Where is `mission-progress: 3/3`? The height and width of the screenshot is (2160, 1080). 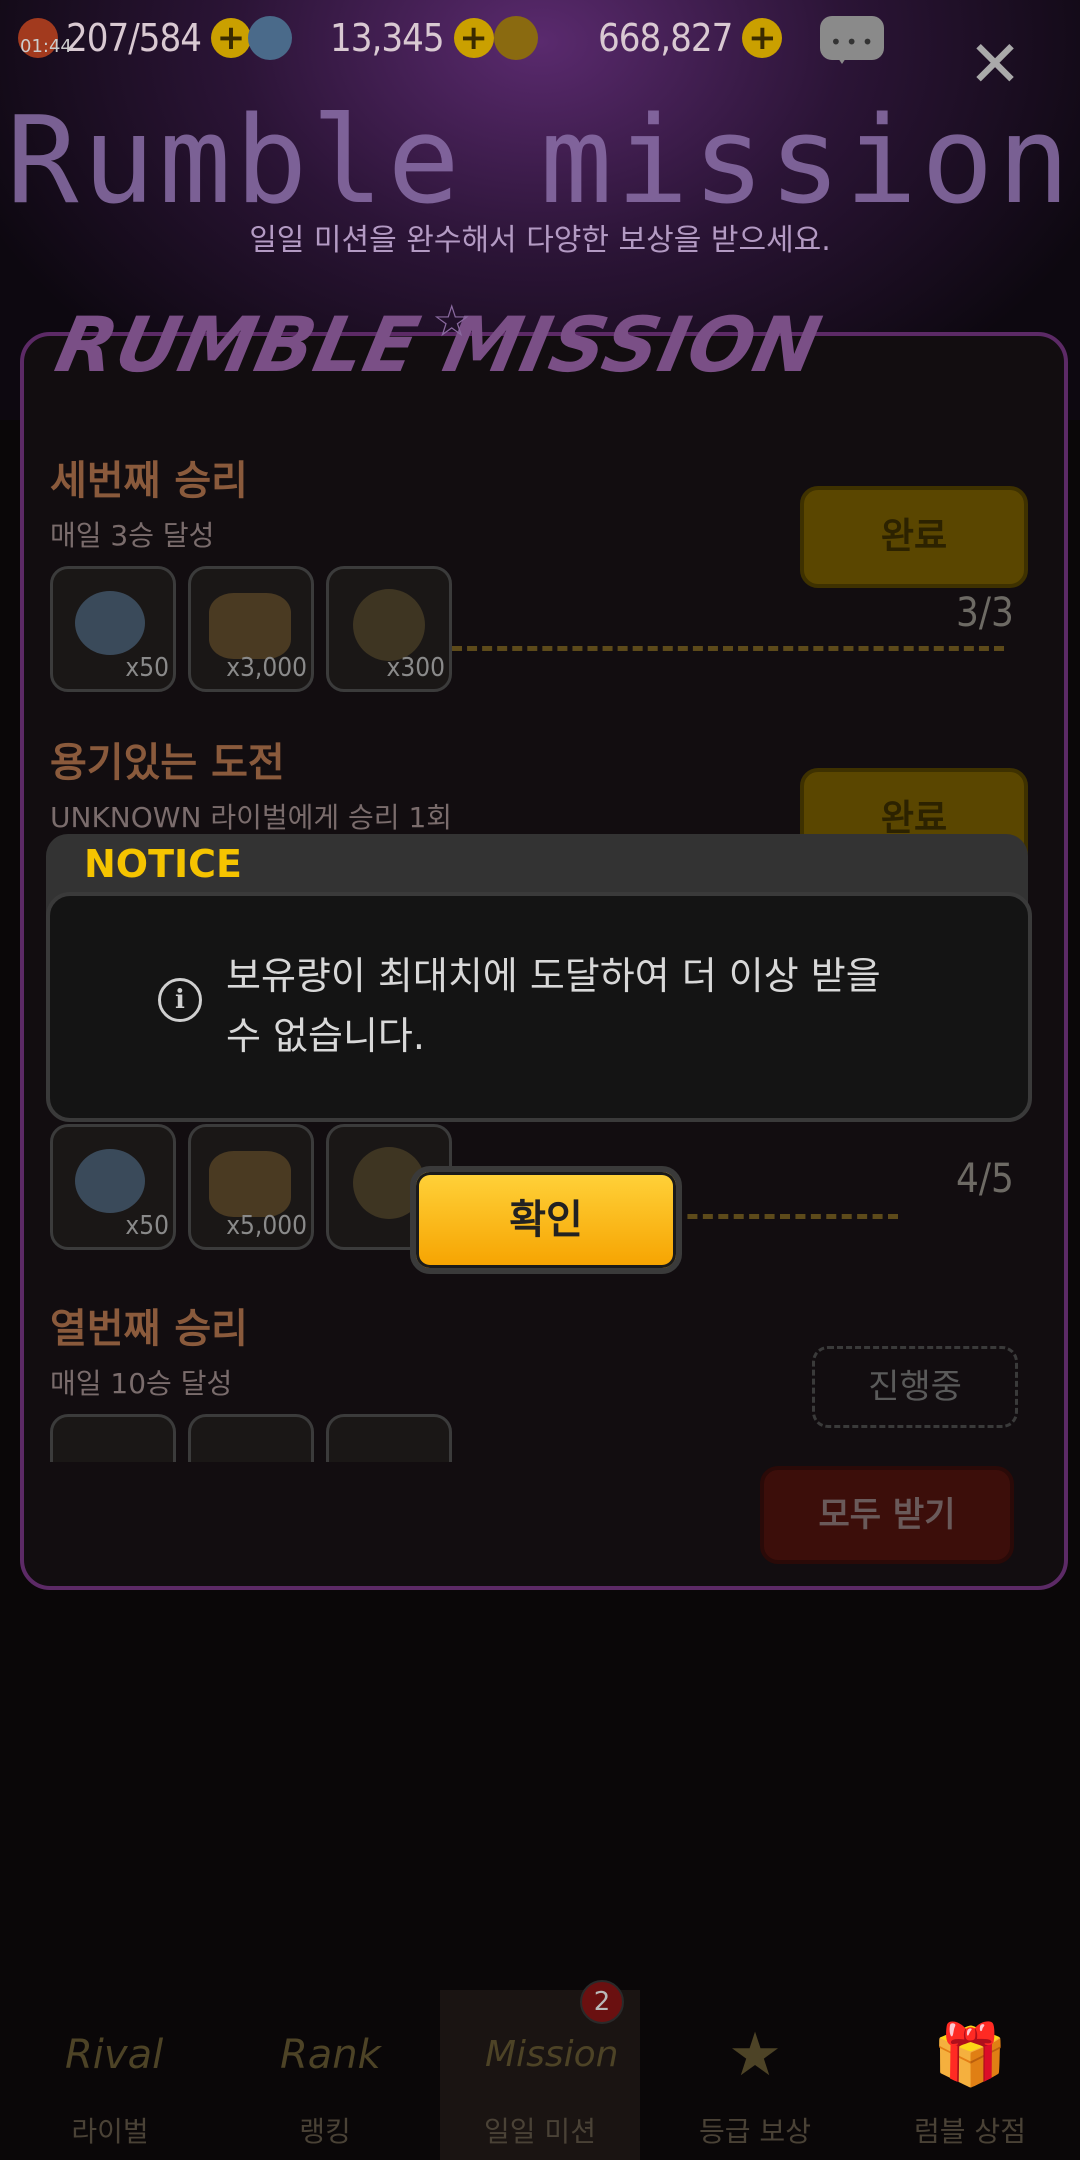
mission-progress: 3/3 is located at coordinates (985, 613).